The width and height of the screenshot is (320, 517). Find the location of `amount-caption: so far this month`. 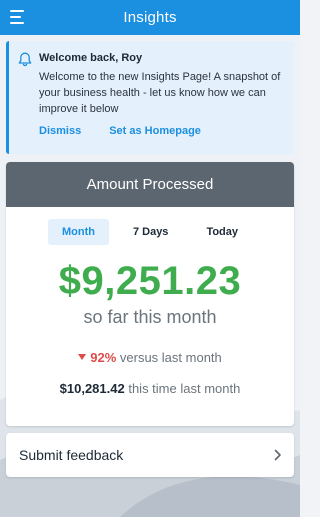

amount-caption: so far this month is located at coordinates (150, 317).